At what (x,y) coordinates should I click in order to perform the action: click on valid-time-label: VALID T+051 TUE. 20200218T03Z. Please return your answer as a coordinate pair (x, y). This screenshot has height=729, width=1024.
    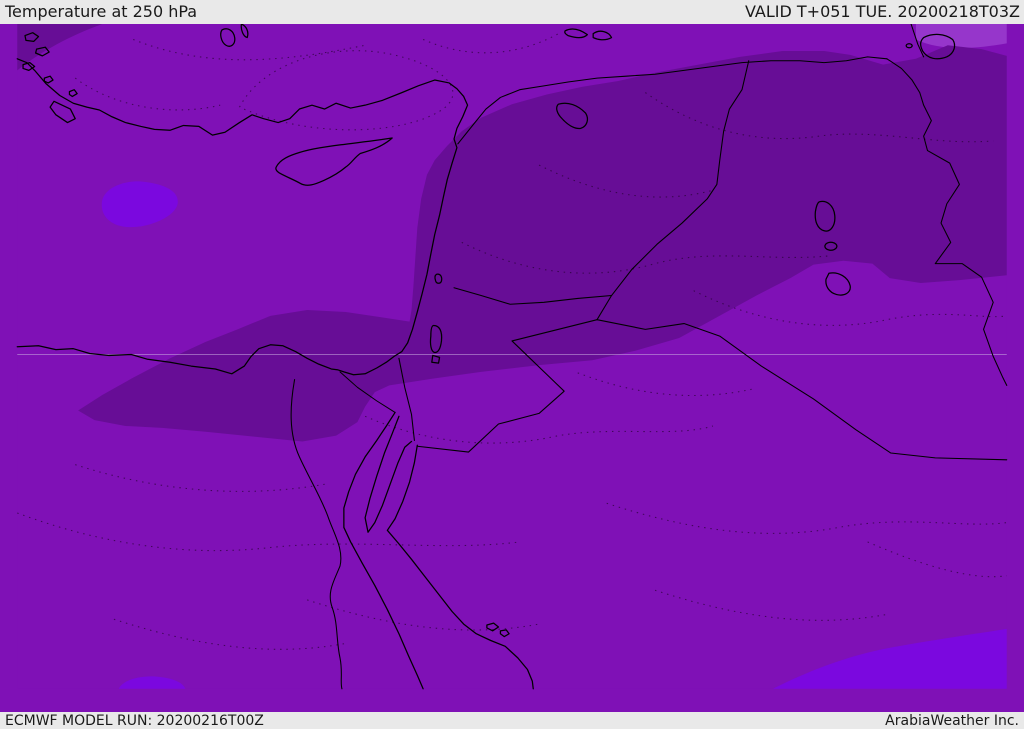
    Looking at the image, I should click on (882, 11).